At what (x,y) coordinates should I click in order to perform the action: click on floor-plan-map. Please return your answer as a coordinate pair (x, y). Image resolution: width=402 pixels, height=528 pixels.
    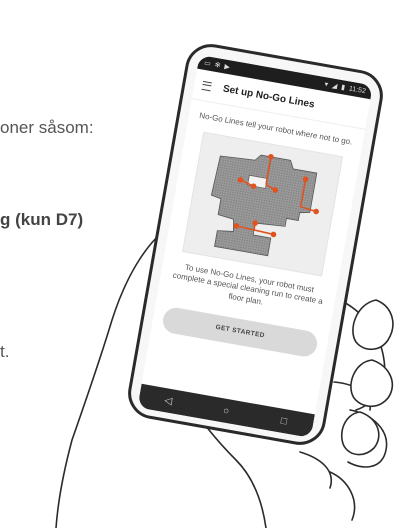
    Looking at the image, I should click on (263, 204).